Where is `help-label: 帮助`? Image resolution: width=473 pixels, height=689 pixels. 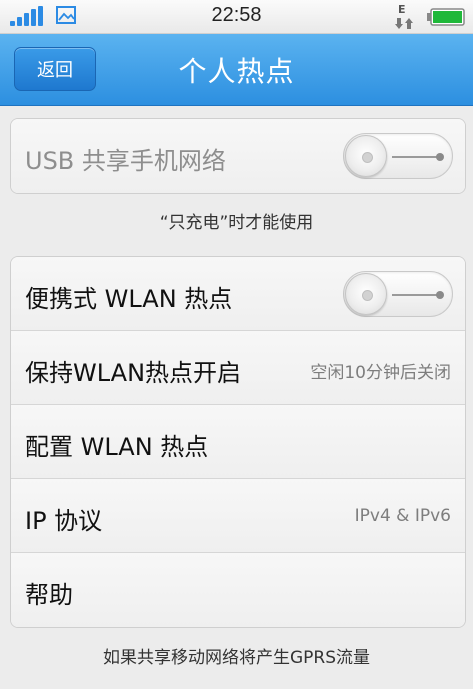 help-label: 帮助 is located at coordinates (49, 595).